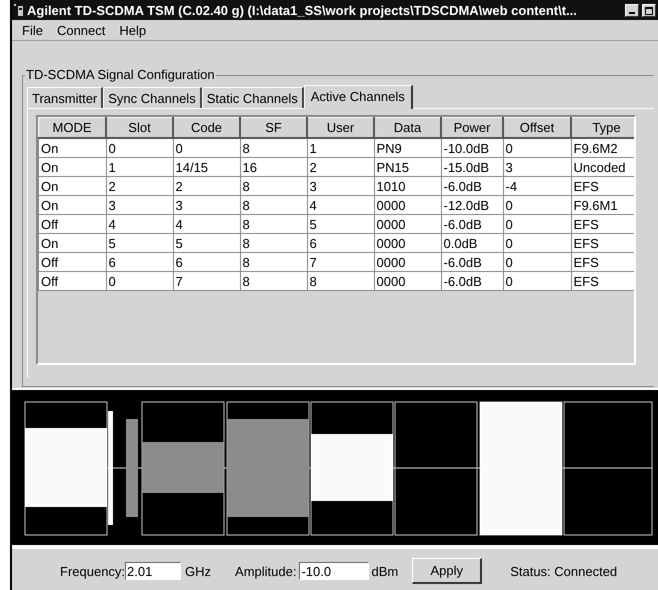 The width and height of the screenshot is (658, 590). I want to click on status-text: Status: Connected, so click(564, 571).